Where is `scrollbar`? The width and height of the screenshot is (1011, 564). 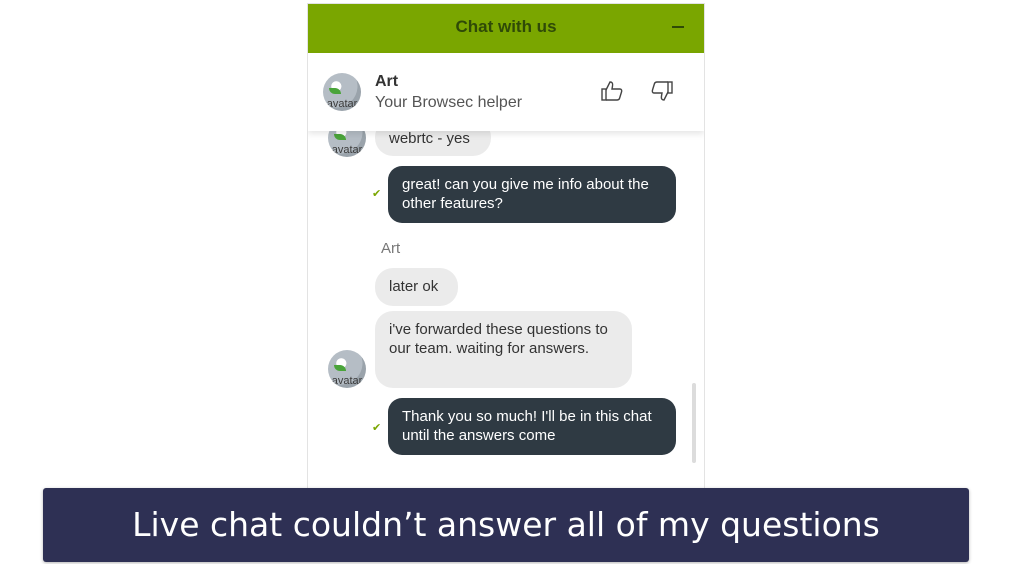 scrollbar is located at coordinates (694, 423).